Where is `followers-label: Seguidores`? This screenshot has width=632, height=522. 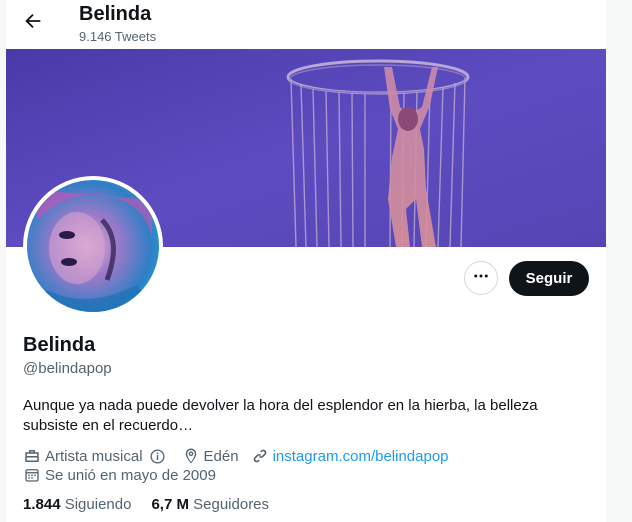
followers-label: Seguidores is located at coordinates (231, 504).